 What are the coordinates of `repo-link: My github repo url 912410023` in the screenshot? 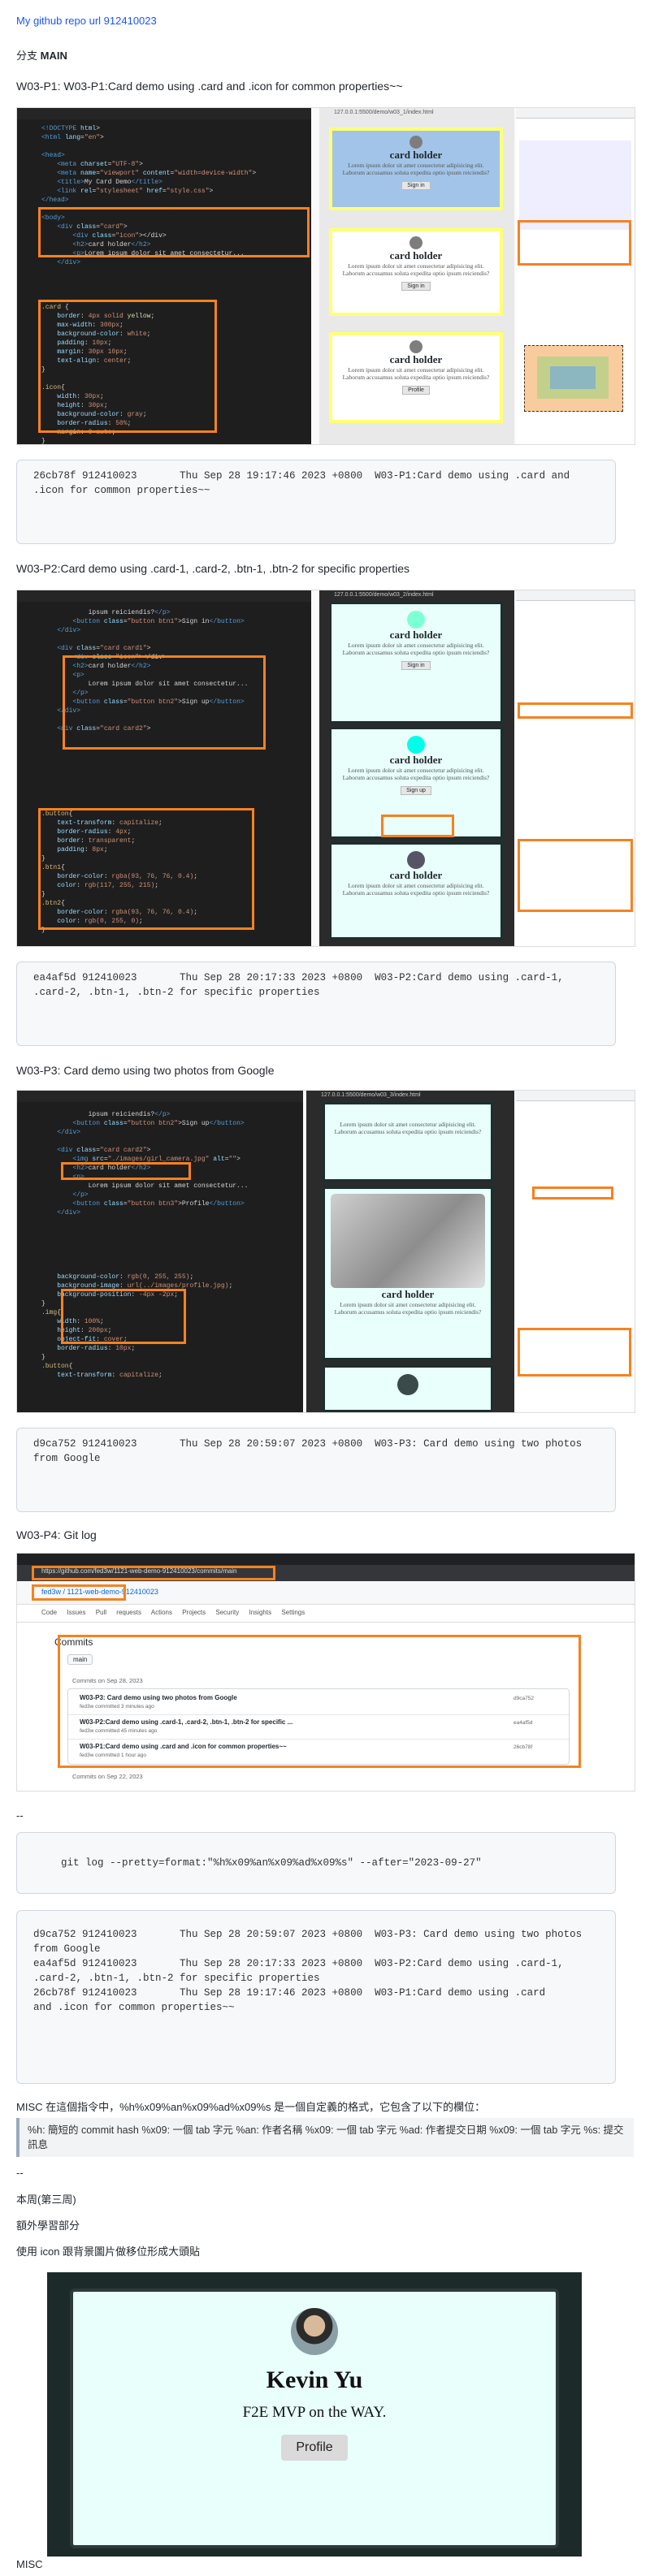 It's located at (86, 21).